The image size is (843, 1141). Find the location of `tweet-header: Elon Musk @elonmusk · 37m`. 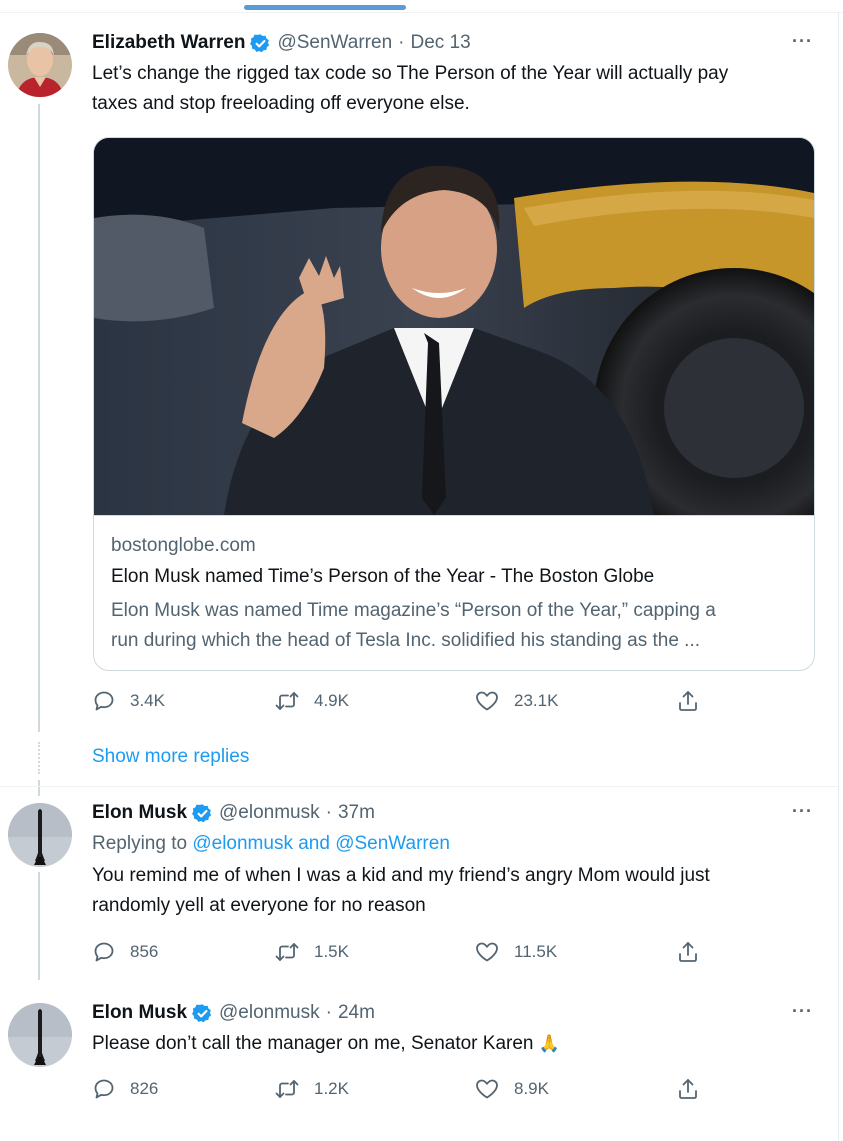

tweet-header: Elon Musk @elonmusk · 37m is located at coordinates (452, 813).